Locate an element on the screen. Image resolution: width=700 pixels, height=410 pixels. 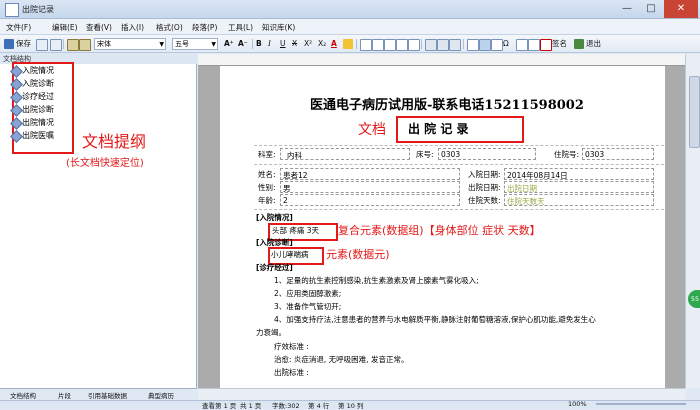
menu-format: 格式(O) is located at coordinates (169, 27).